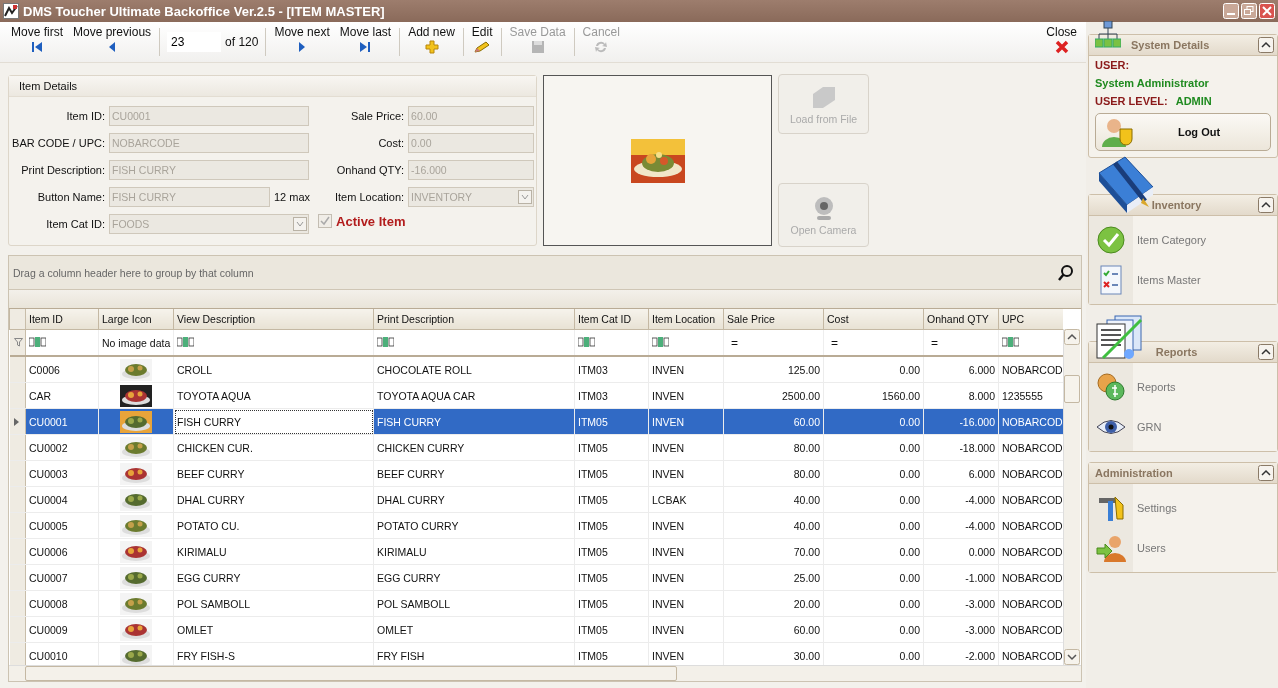 This screenshot has width=1278, height=688. Describe the element at coordinates (377, 116) in the screenshot. I see `field-label: Sale Price:` at that location.